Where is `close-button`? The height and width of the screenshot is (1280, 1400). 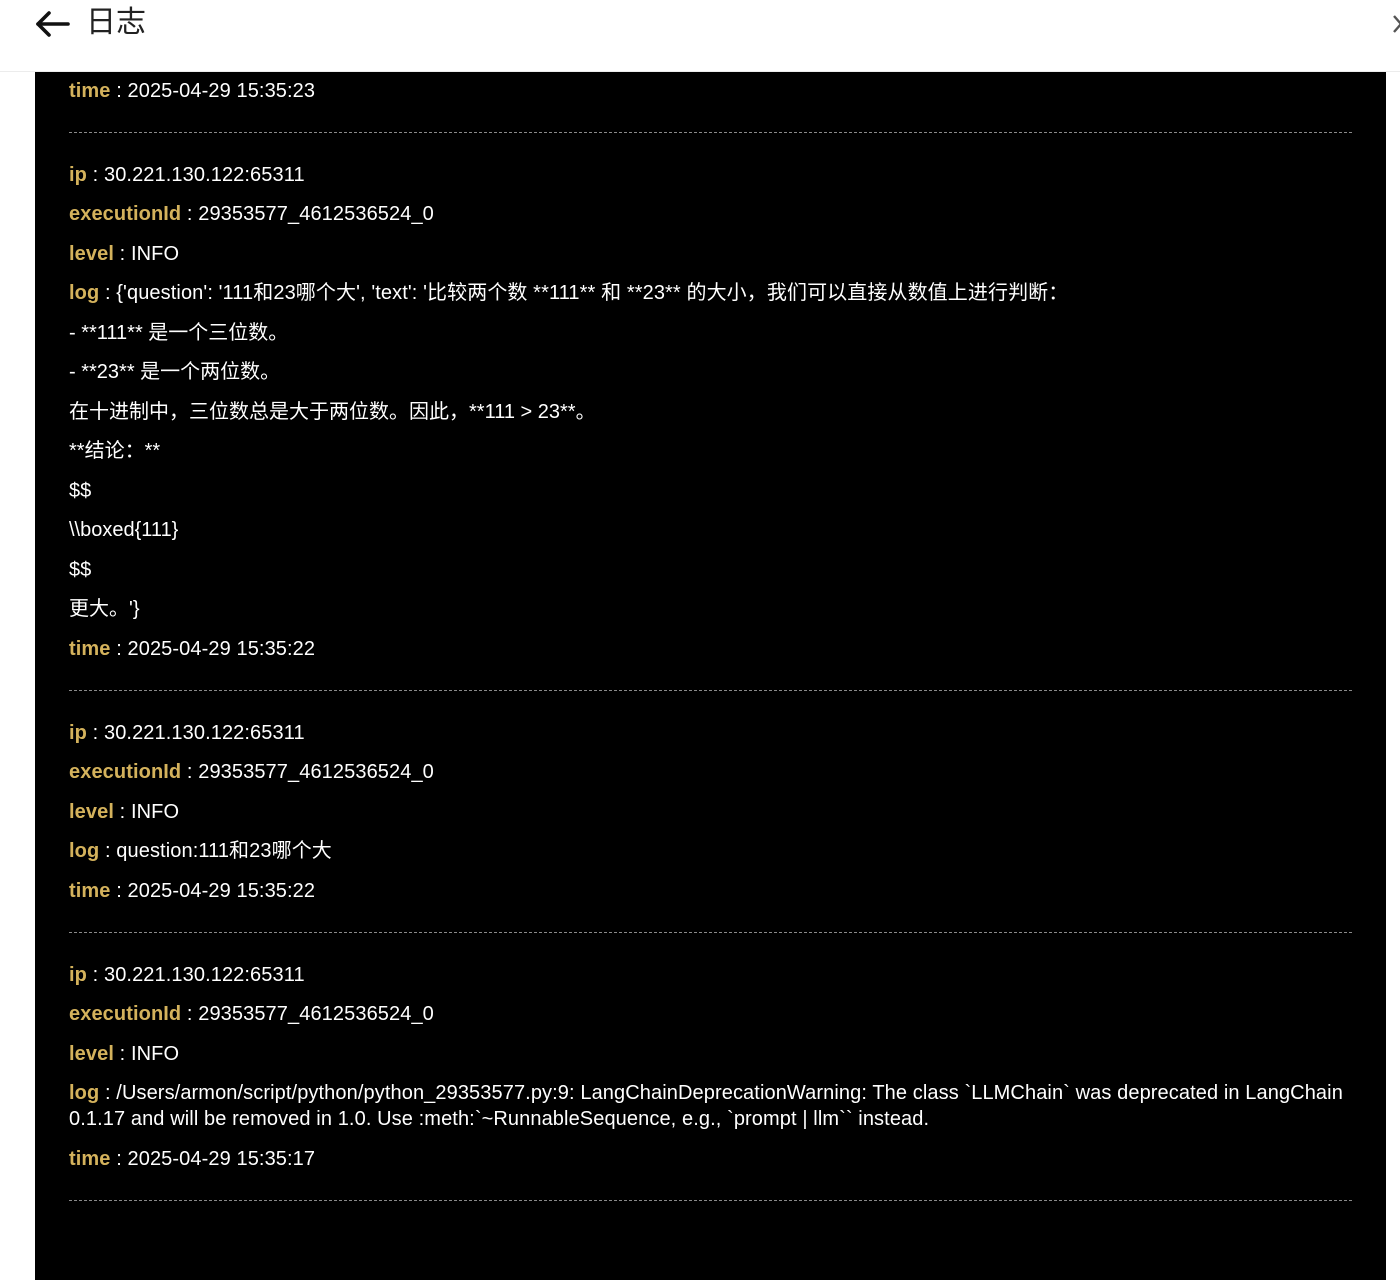 close-button is located at coordinates (1394, 22).